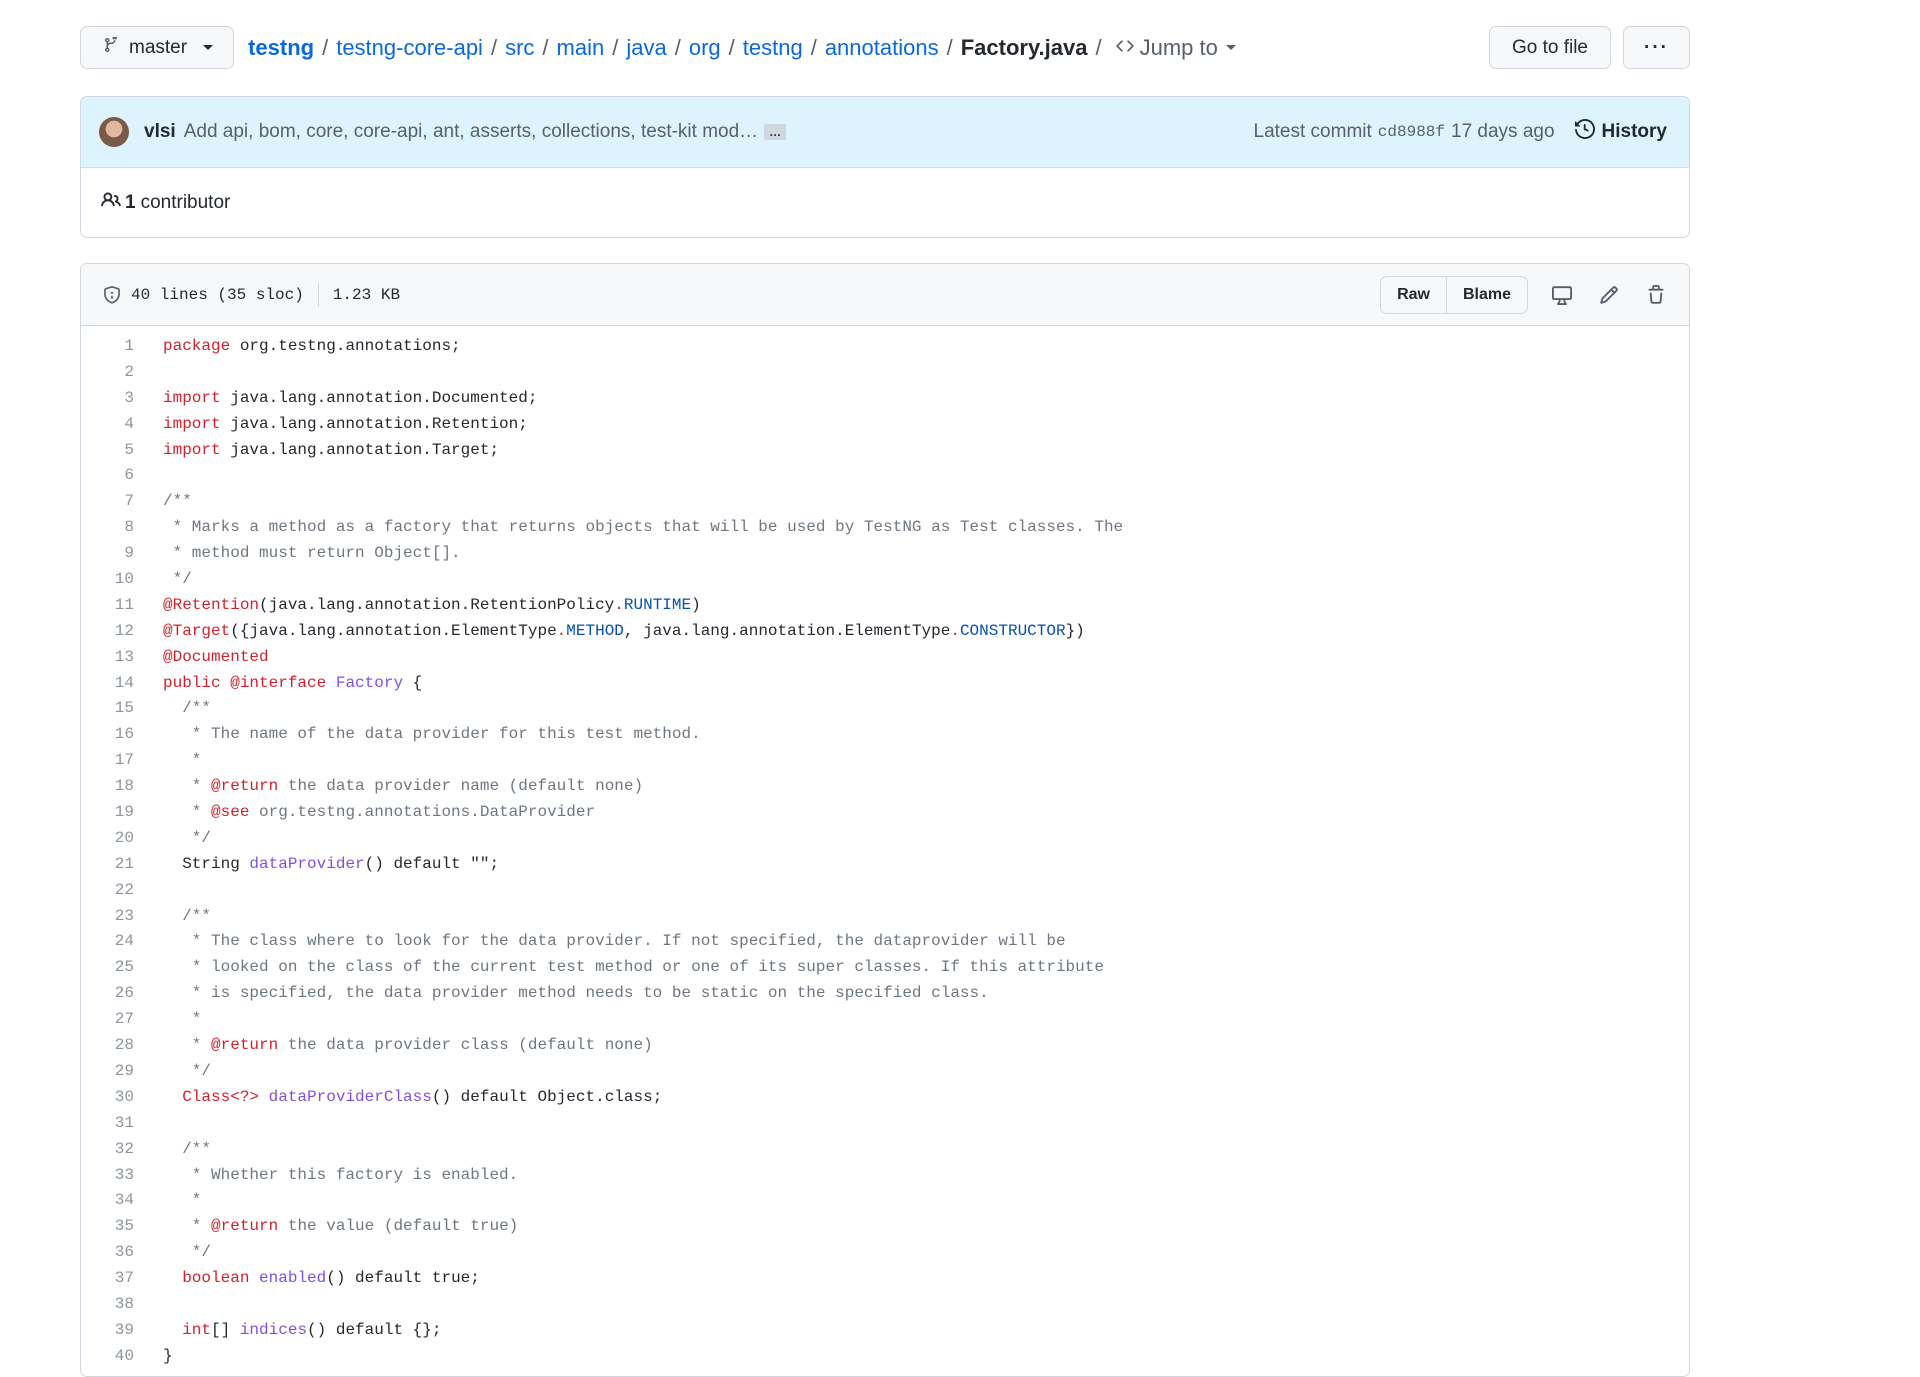 The height and width of the screenshot is (1377, 1920). I want to click on jump-to-dropdown: Jump to, so click(1175, 48).